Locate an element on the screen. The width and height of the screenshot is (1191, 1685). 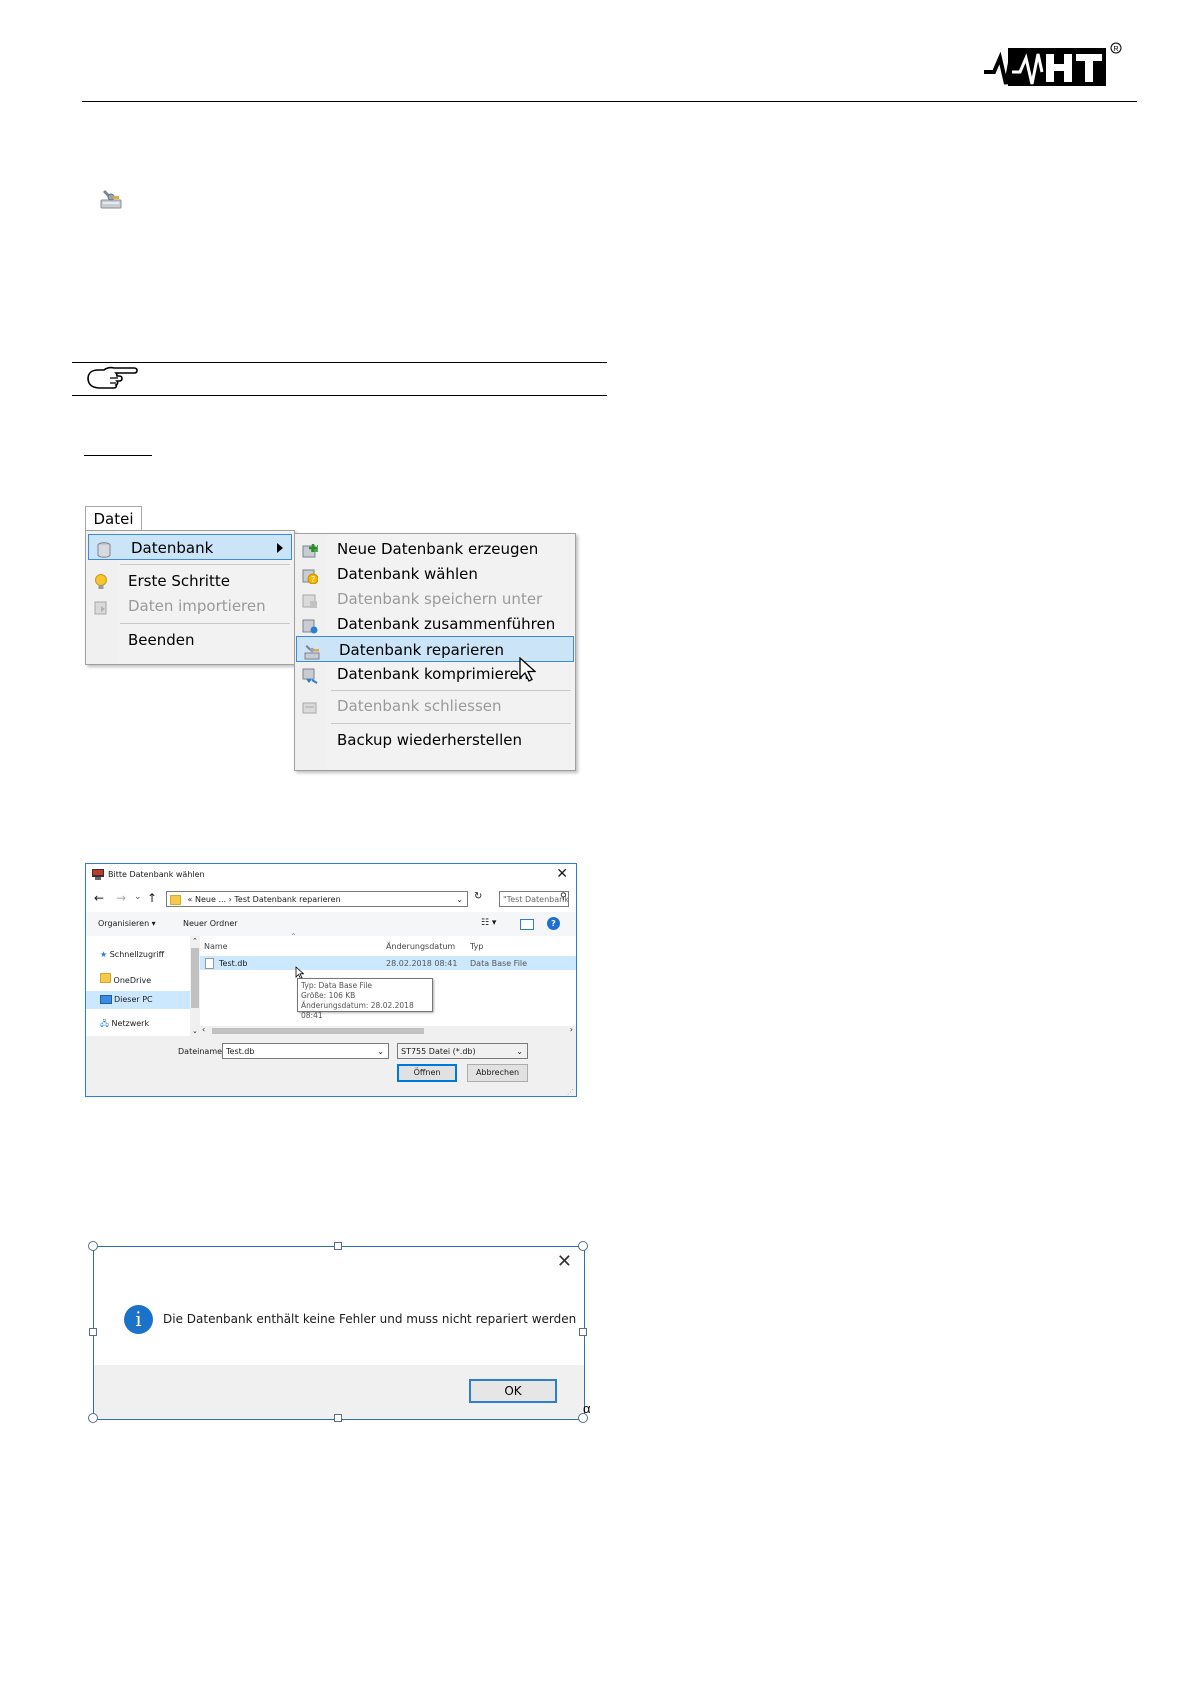
table-row: Test.db 28.02.2018 08:41 Data Base File is located at coordinates (388, 963).